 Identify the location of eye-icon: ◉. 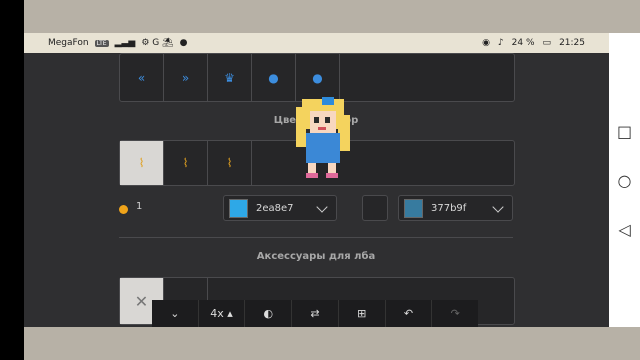
(486, 43).